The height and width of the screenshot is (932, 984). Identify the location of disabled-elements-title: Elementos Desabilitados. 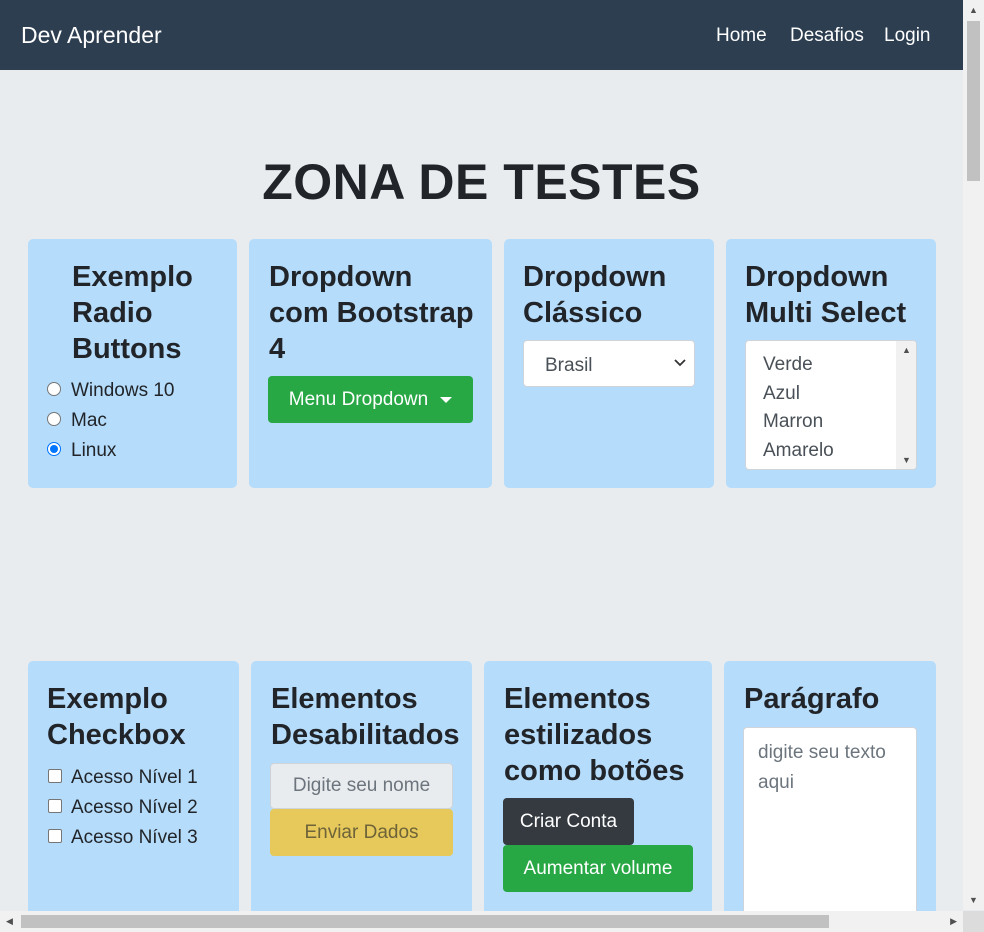
(365, 717).